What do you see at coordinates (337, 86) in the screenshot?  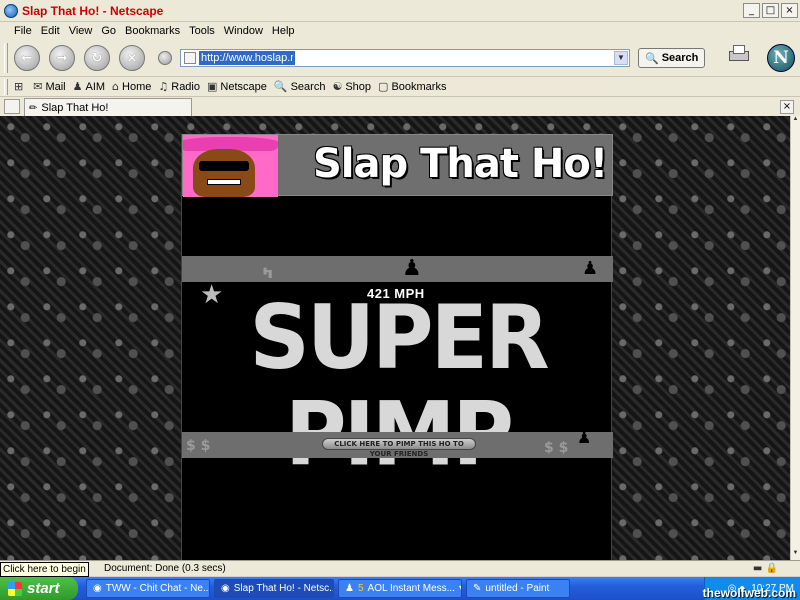 I see `shop-icon: ☯` at bounding box center [337, 86].